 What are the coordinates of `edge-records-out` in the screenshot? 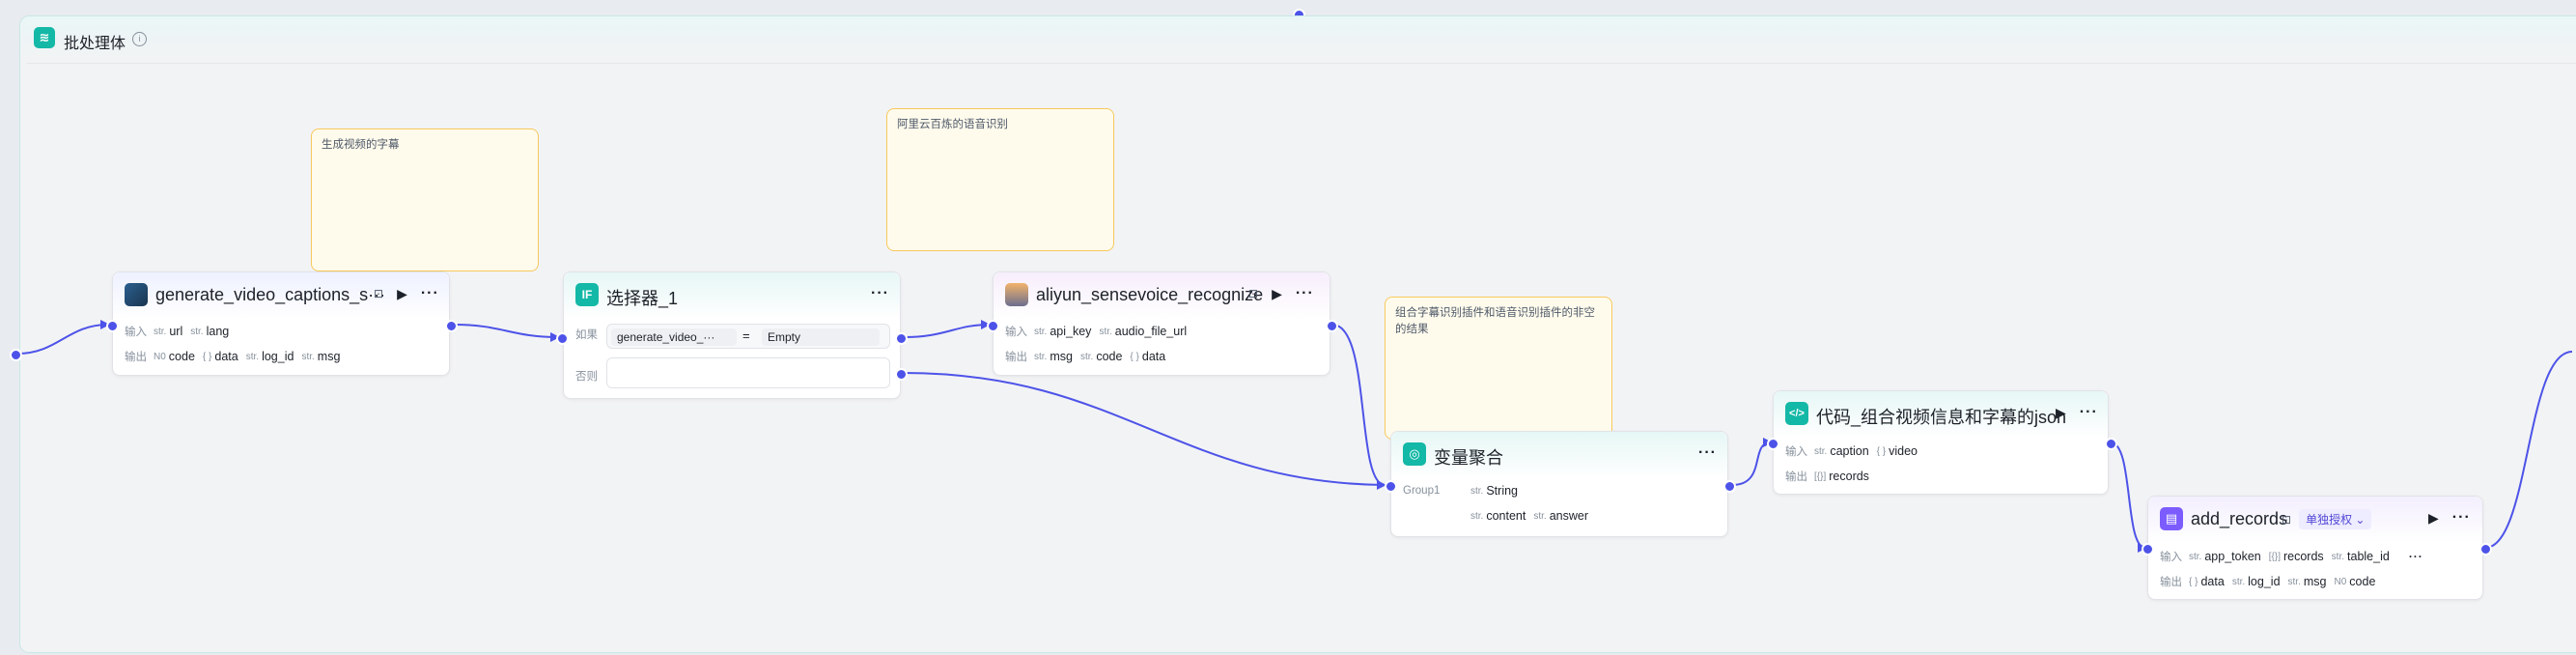 It's located at (2529, 450).